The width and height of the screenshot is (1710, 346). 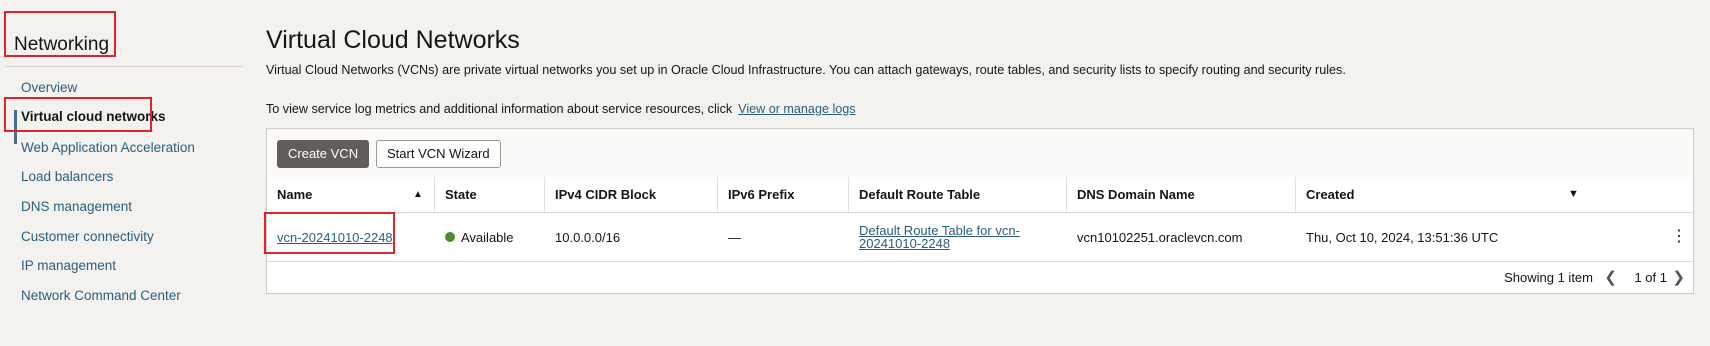 What do you see at coordinates (1548, 277) in the screenshot?
I see `showing-count: Showing 1 item` at bounding box center [1548, 277].